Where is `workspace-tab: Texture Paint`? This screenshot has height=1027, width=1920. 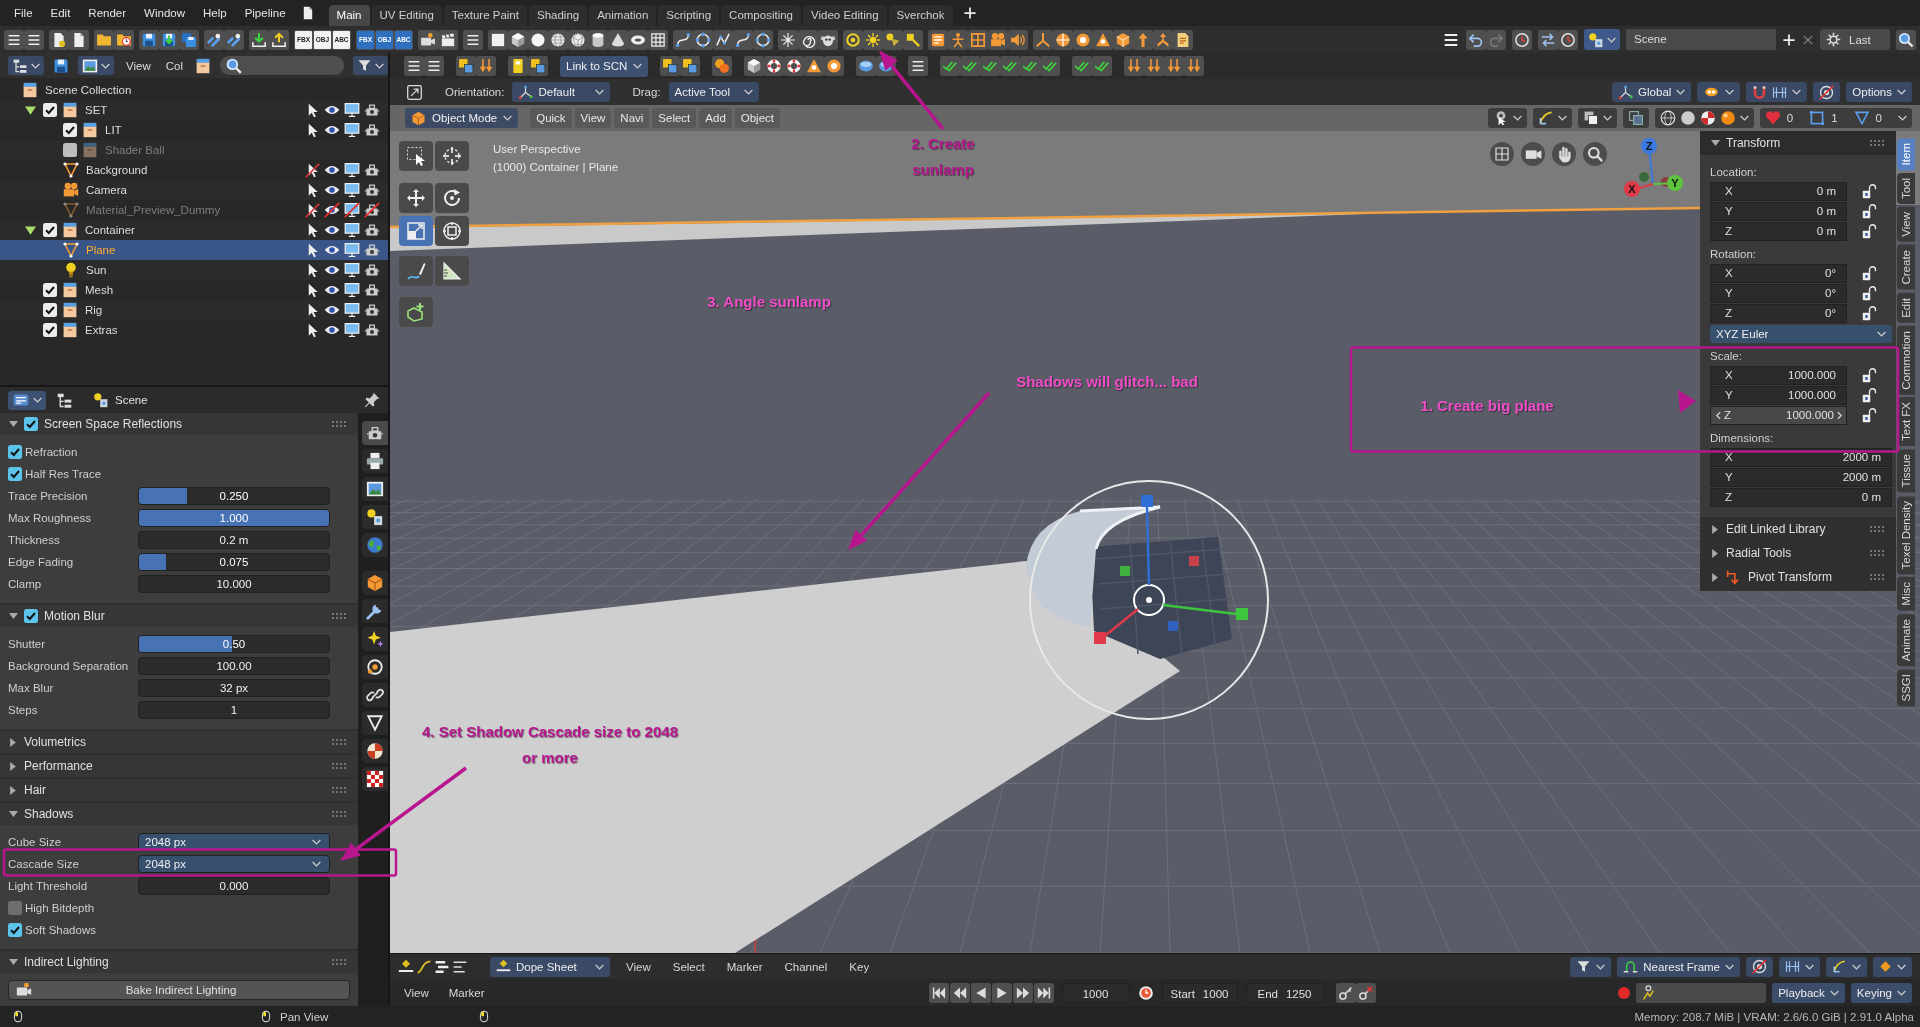 workspace-tab: Texture Paint is located at coordinates (485, 15).